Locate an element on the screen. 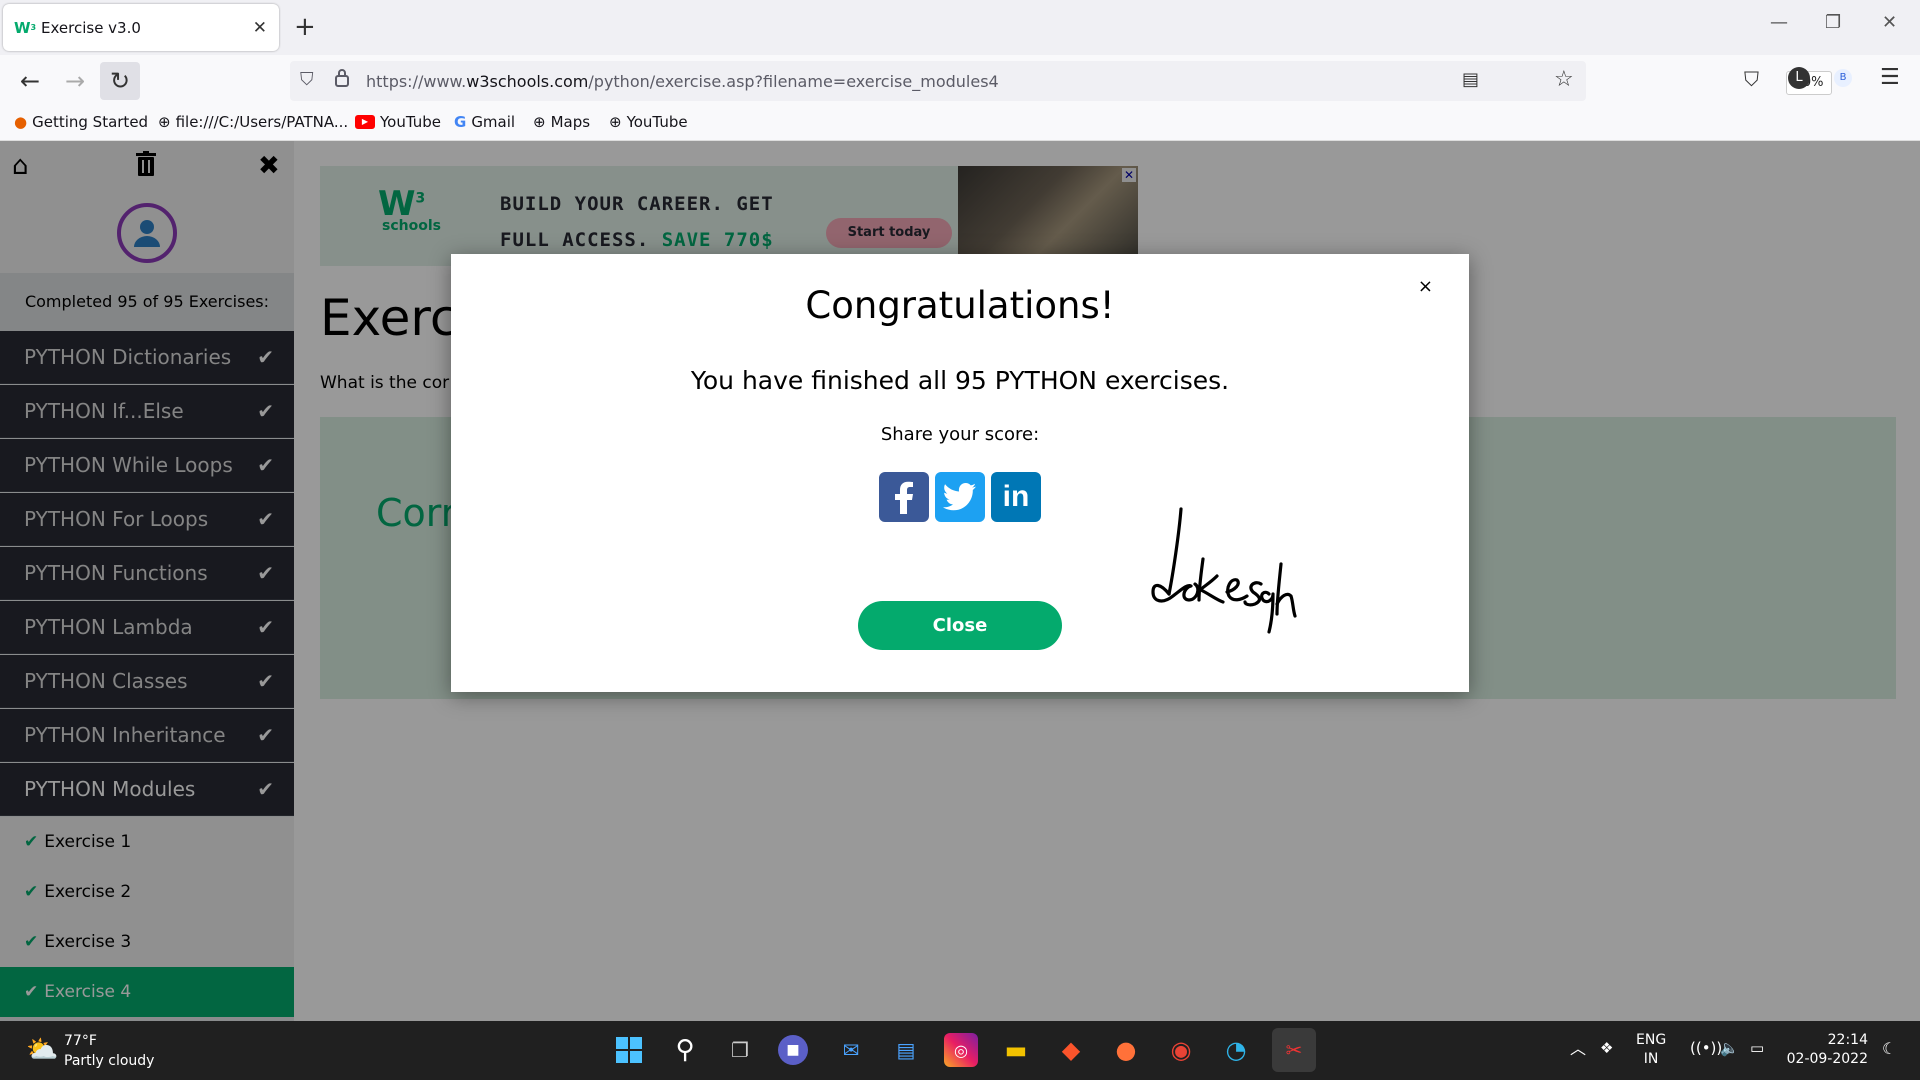 The width and height of the screenshot is (1920, 1080). tab-close-icon: ✕ is located at coordinates (260, 28).